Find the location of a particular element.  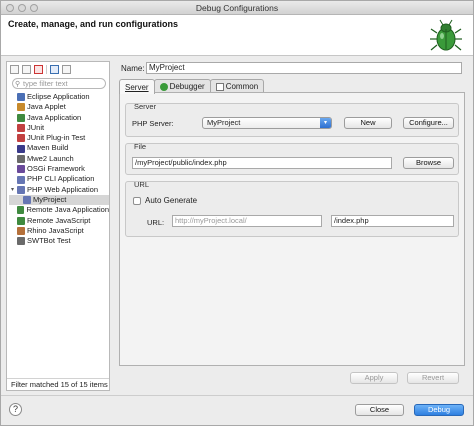

tab-bar: Server Debugger Common is located at coordinates (192, 86).